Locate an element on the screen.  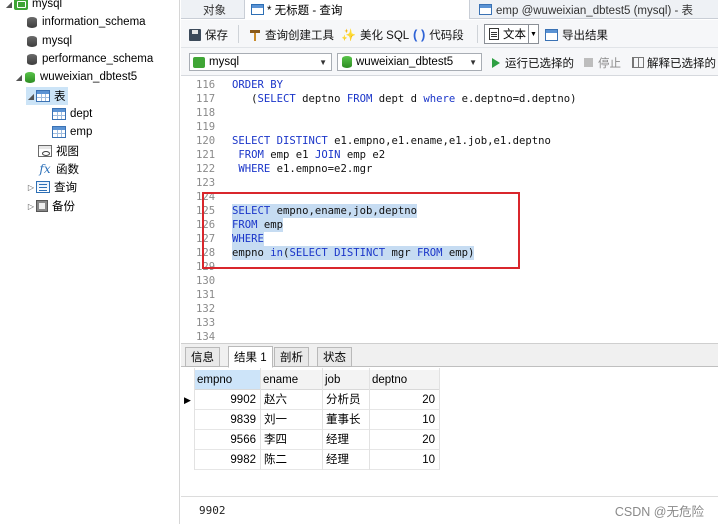
column-header-empno: empno is located at coordinates (227, 380).